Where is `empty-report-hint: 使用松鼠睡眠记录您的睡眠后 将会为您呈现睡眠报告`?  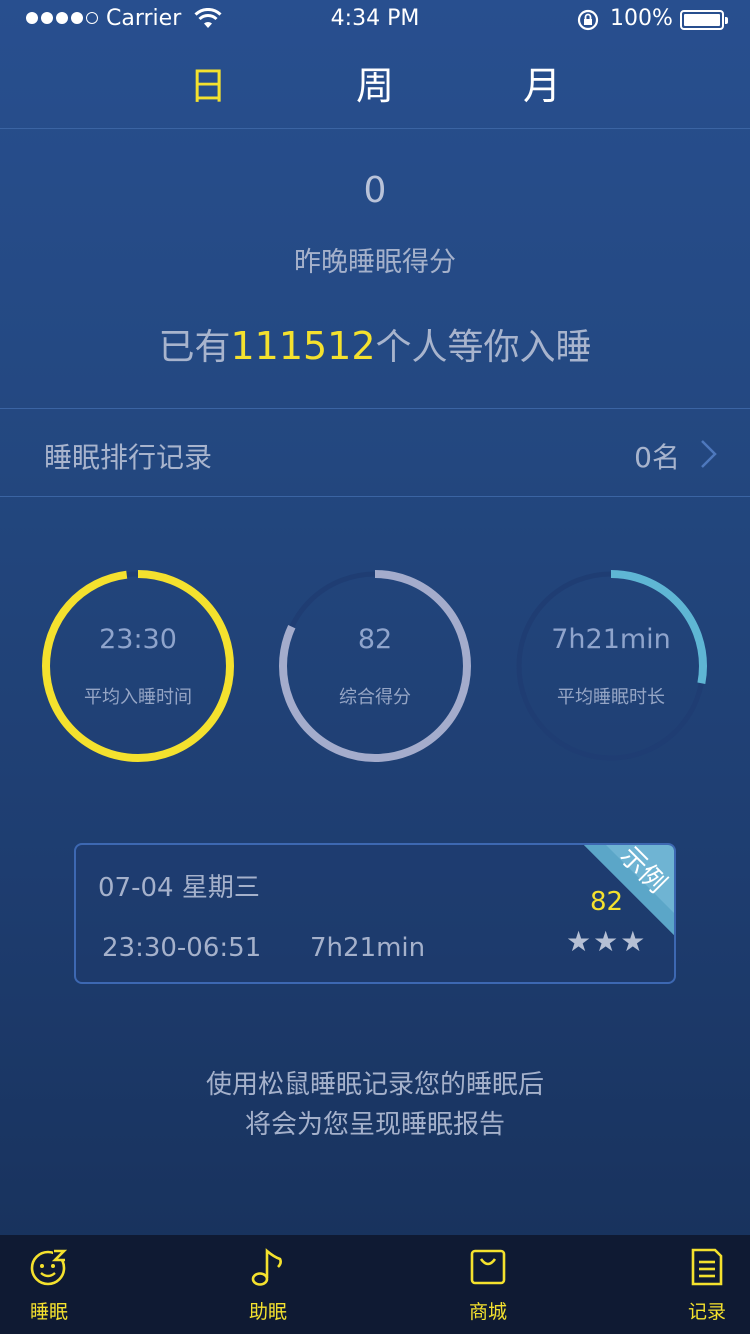
empty-report-hint: 使用松鼠睡眠记录您的睡眠后 将会为您呈现睡眠报告 is located at coordinates (375, 1105).